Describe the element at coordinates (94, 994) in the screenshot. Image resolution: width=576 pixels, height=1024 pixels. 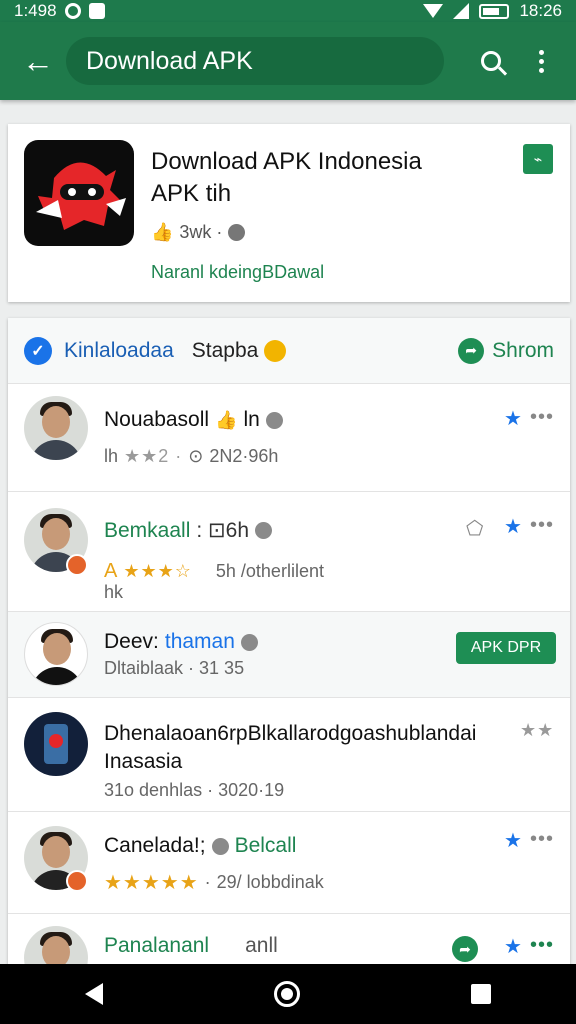
I see `nav-back-button` at that location.